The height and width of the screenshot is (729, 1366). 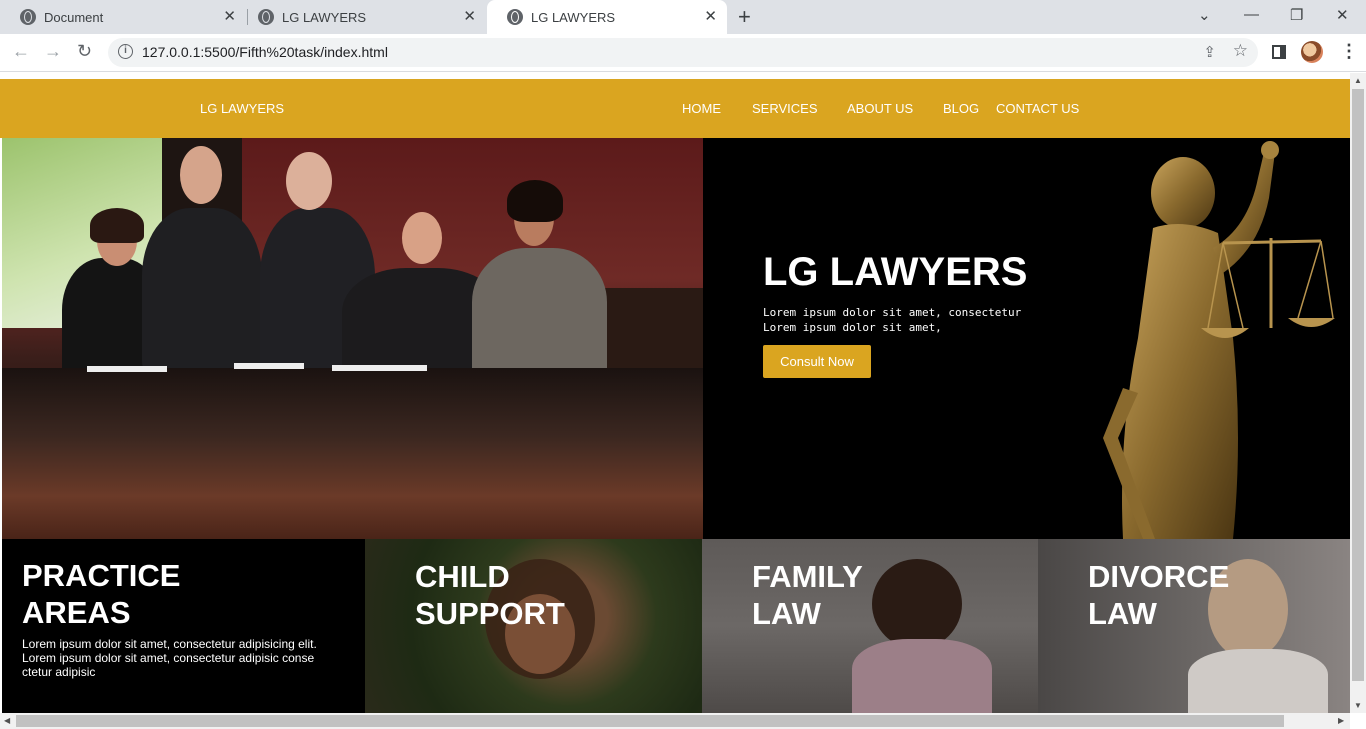 I want to click on share-icon: ⇪, so click(x=1209, y=52).